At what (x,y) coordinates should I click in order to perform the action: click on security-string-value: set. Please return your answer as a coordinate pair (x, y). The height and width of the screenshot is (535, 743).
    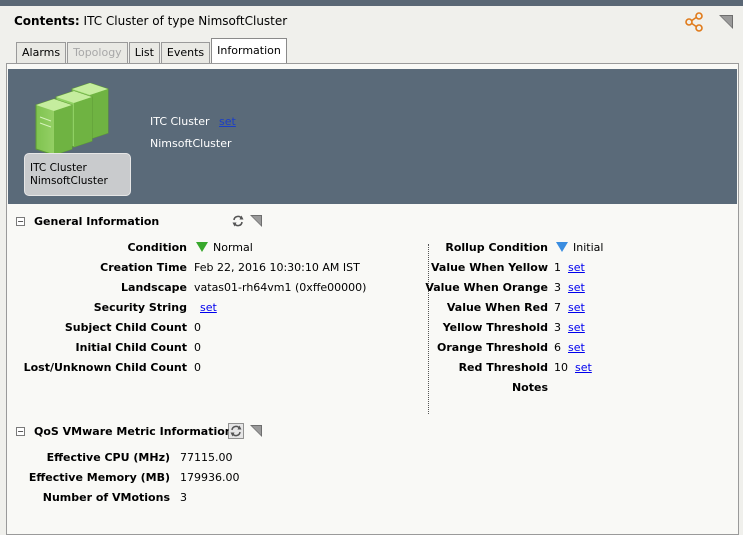
    Looking at the image, I should click on (208, 307).